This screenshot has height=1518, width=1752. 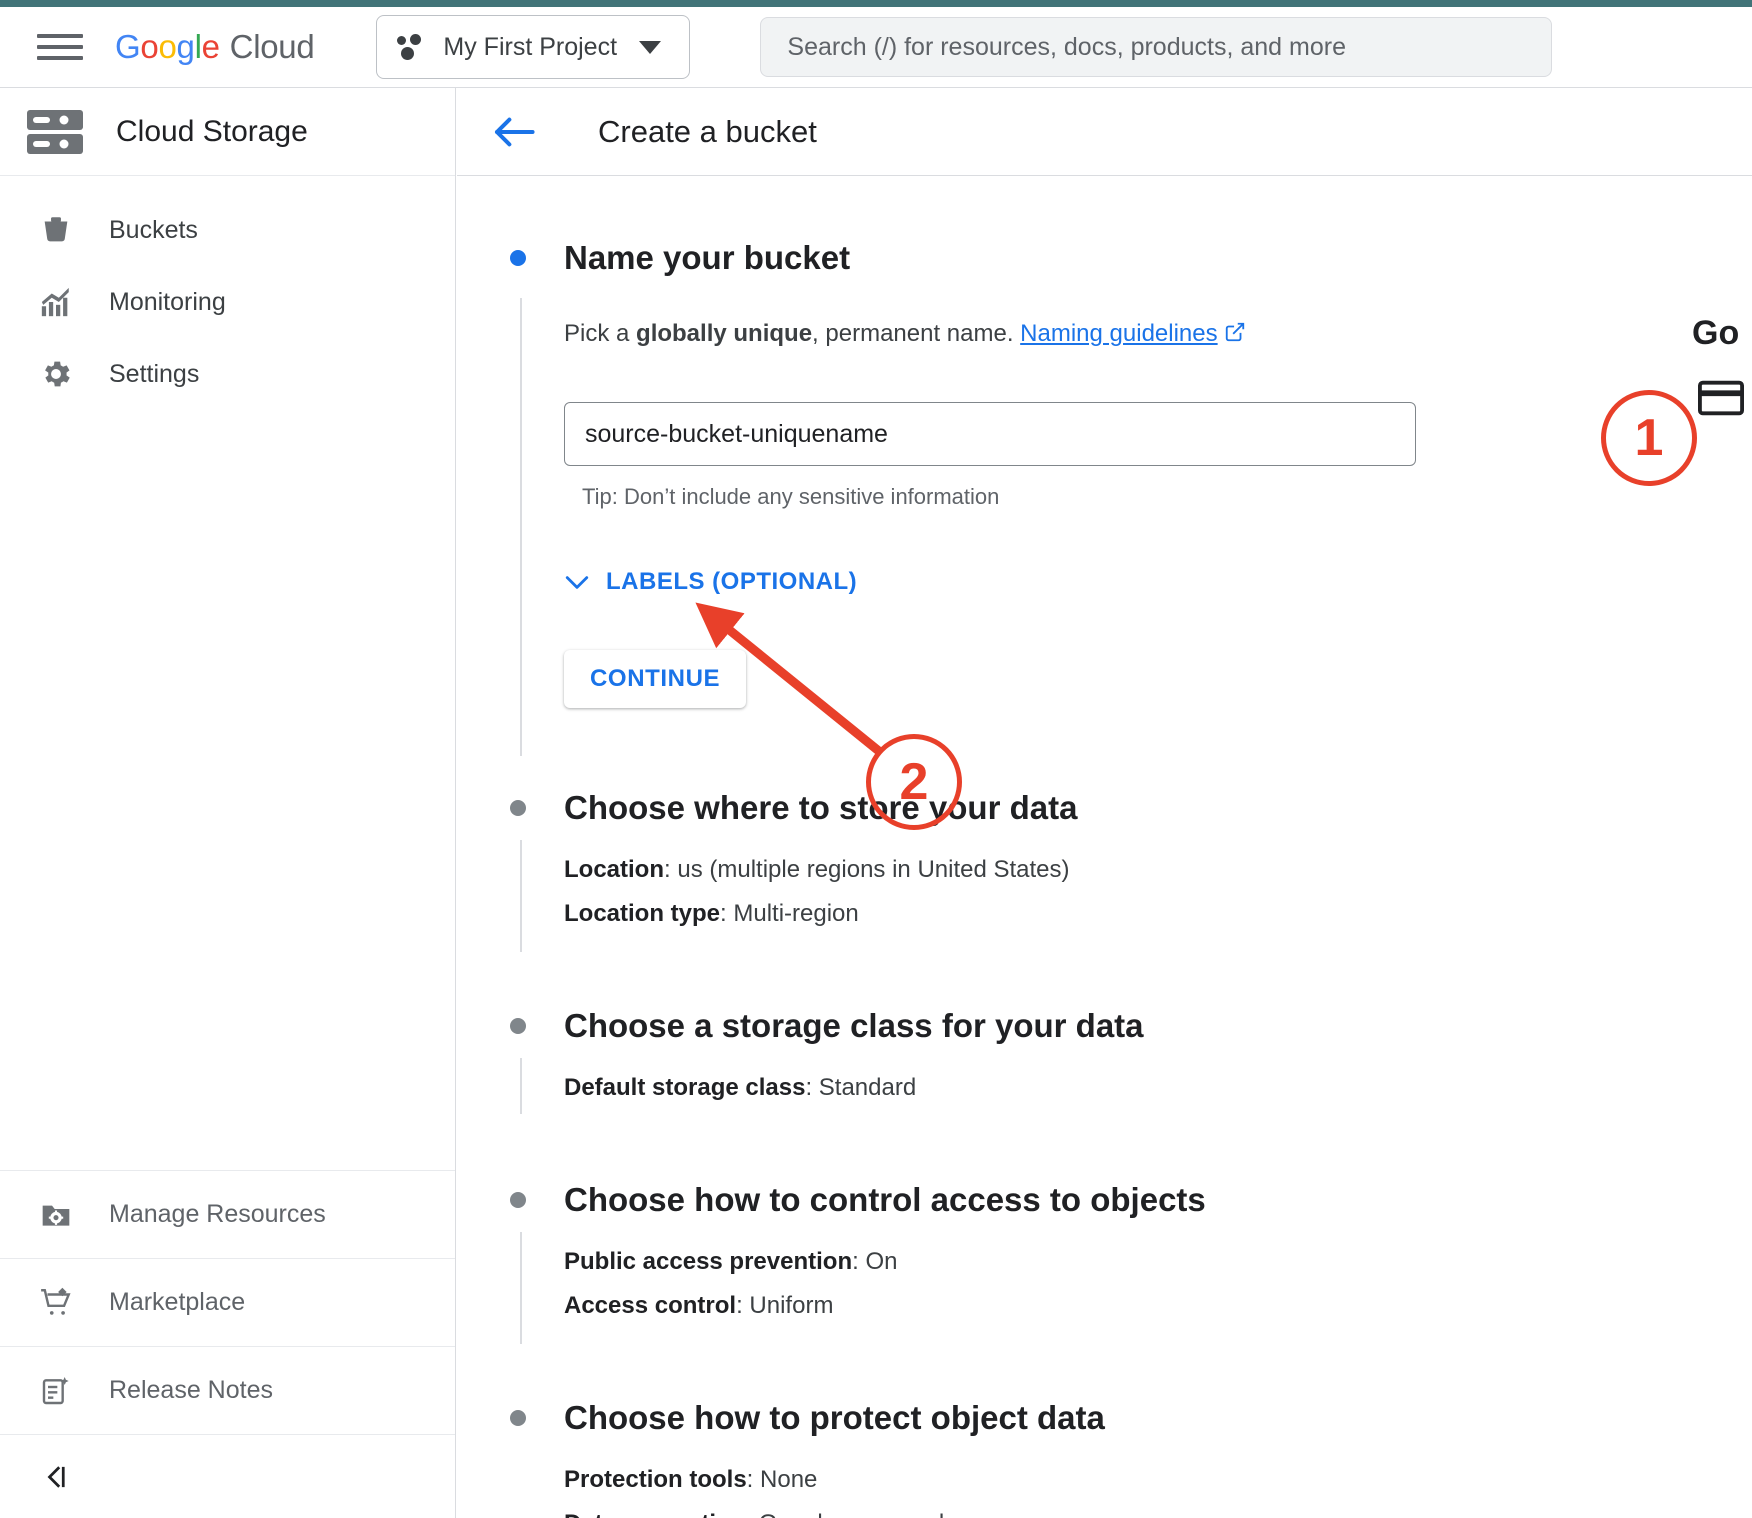 I want to click on naming-guidelines-link: Naming guidelines, so click(x=1118, y=333).